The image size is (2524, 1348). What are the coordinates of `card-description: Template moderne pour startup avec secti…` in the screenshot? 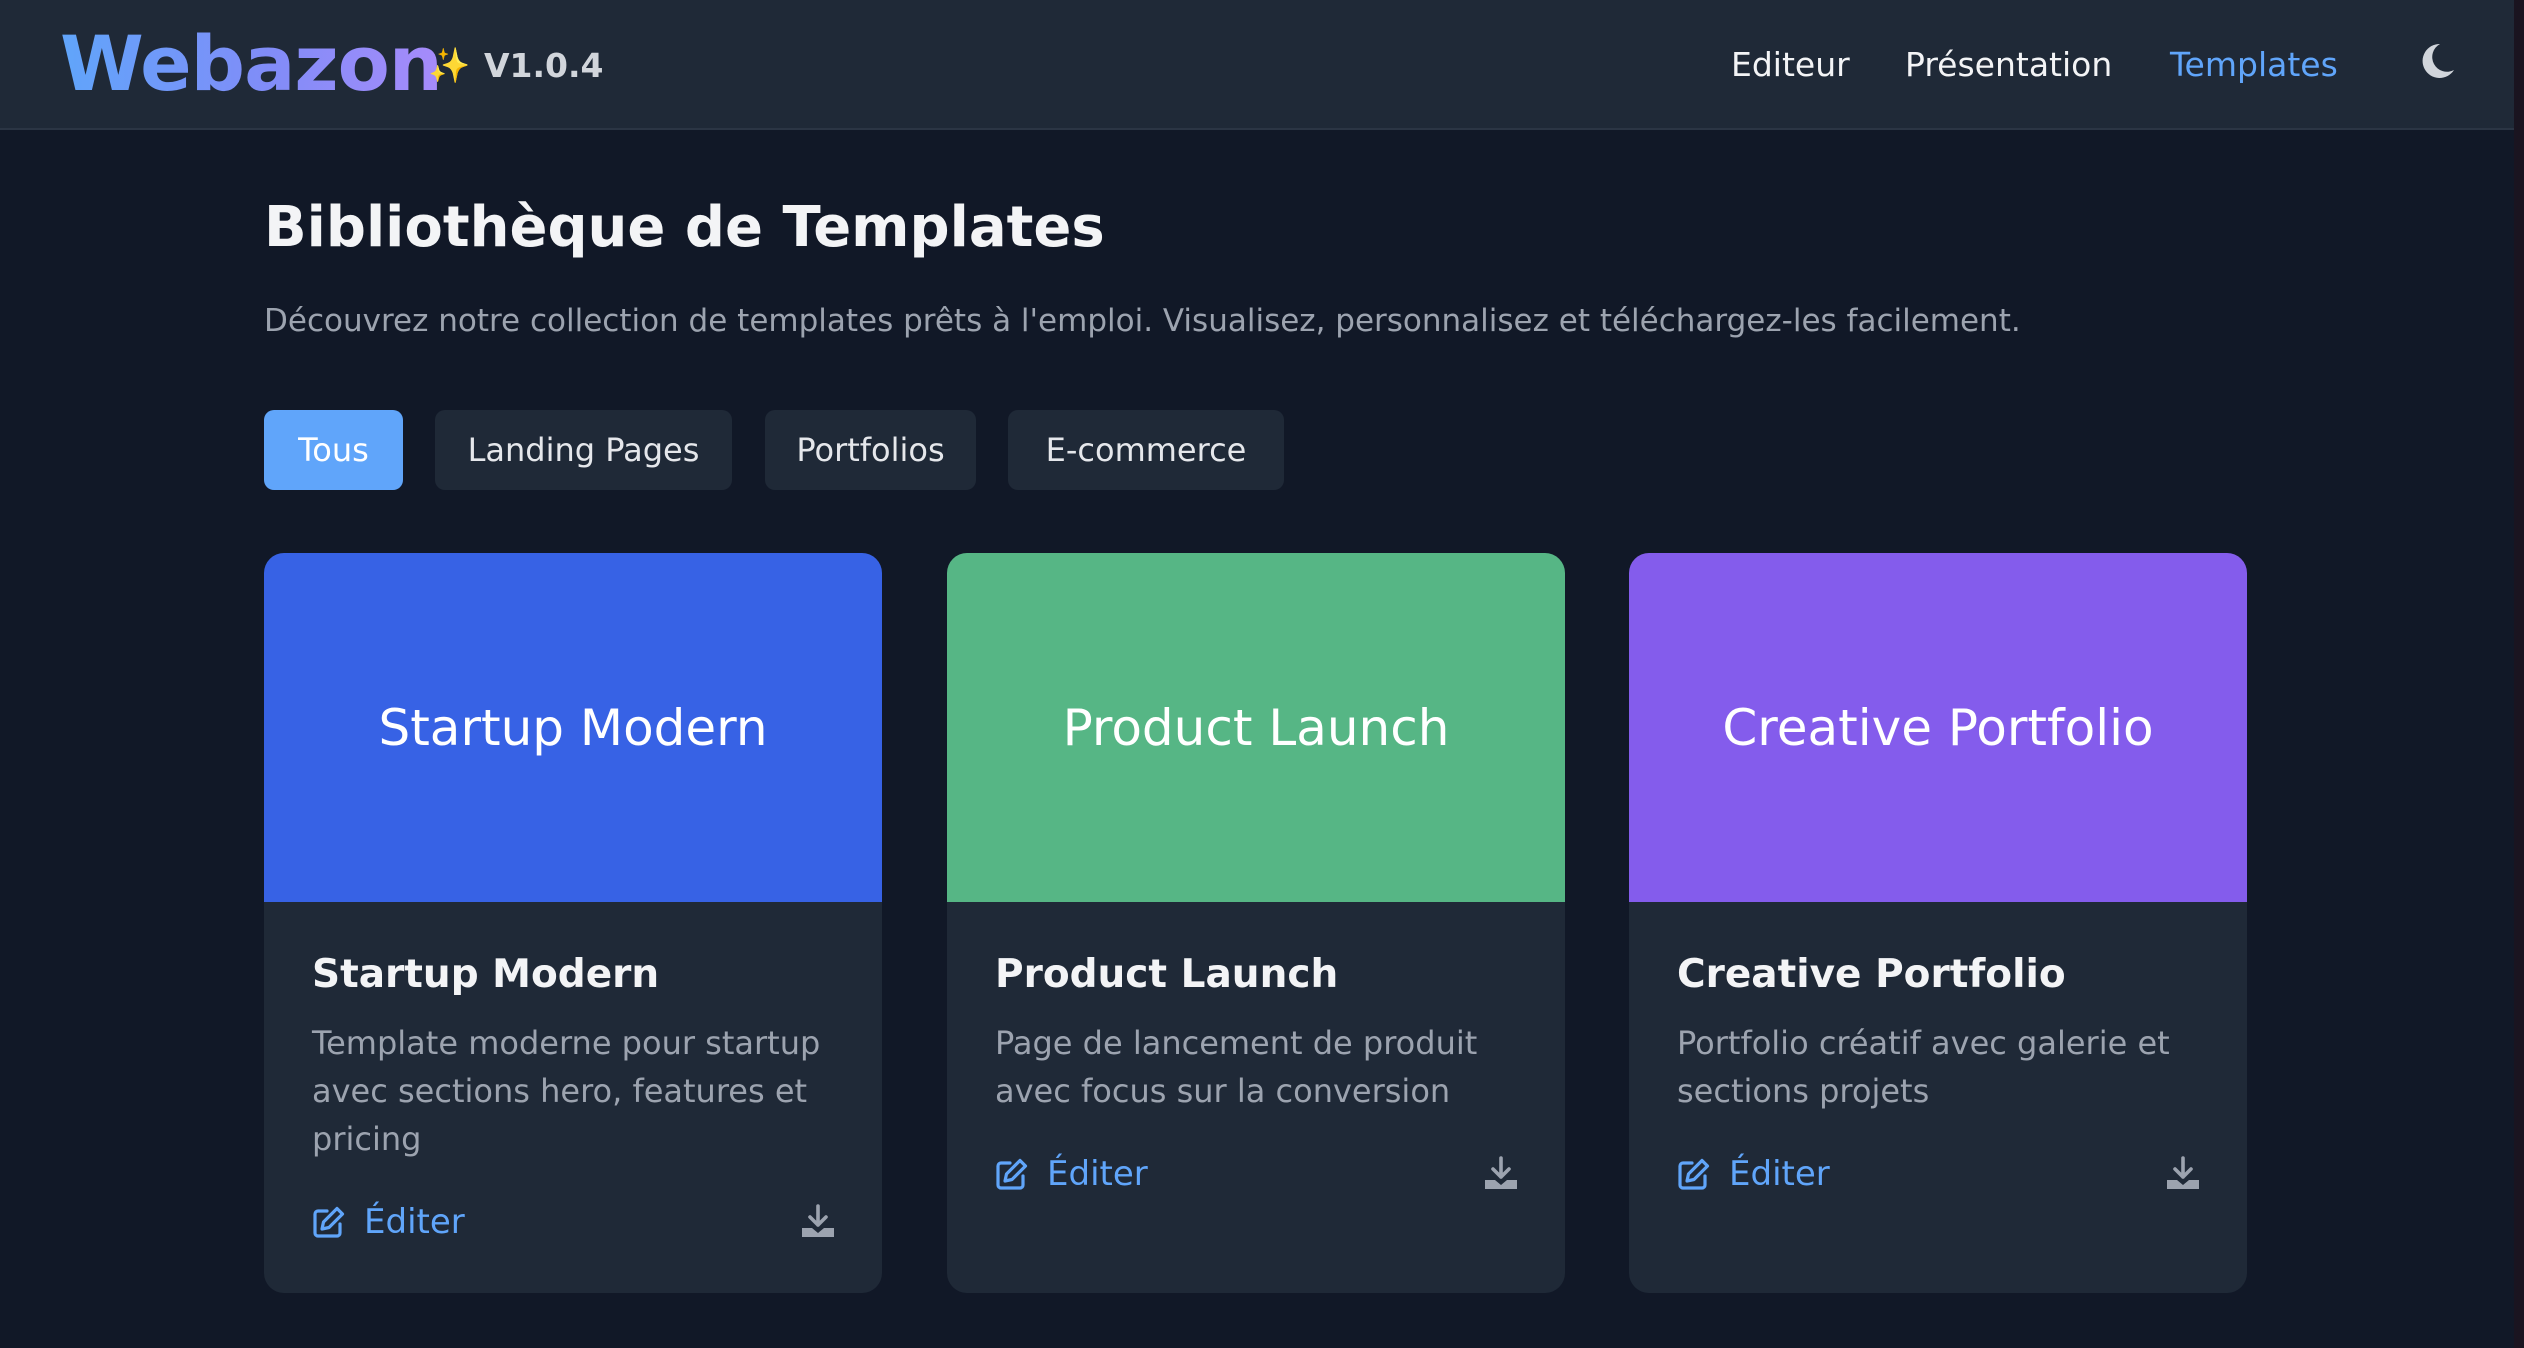 It's located at (566, 1091).